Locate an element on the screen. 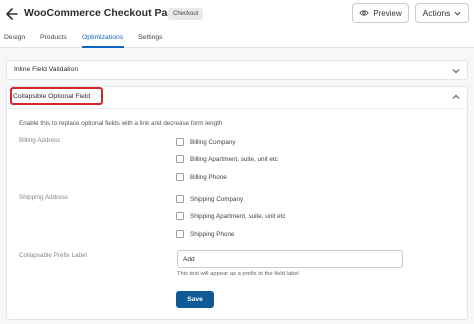  prefix-label-caption: Collapsable Prefix Label is located at coordinates (53, 255).